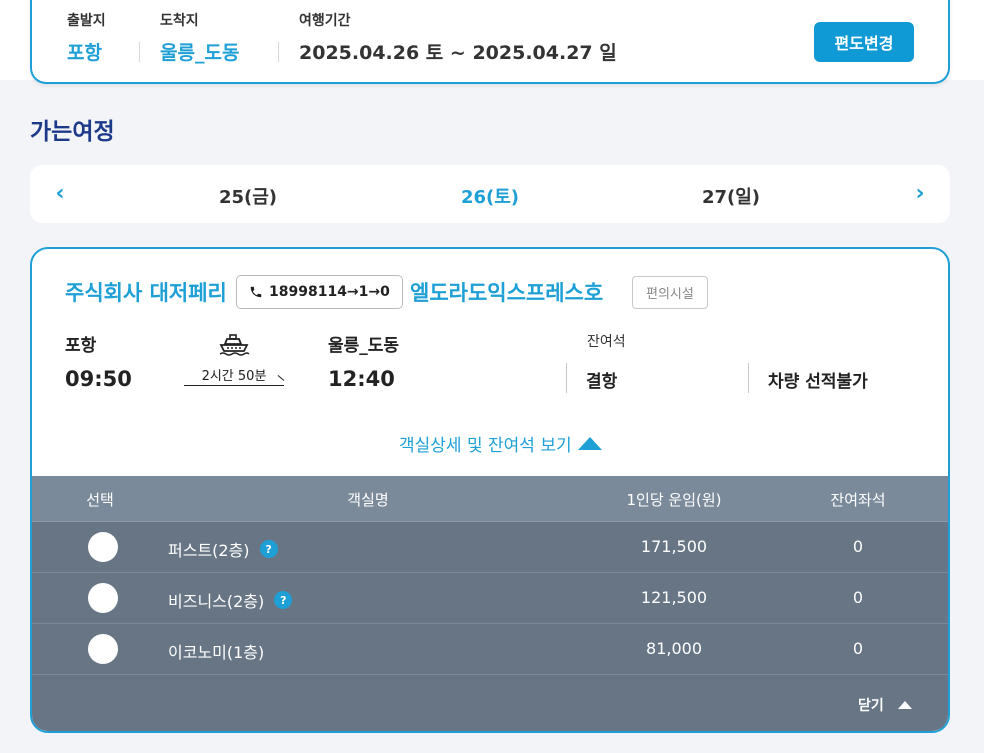 Image resolution: width=984 pixels, height=753 pixels. What do you see at coordinates (72, 132) in the screenshot?
I see `section-title: 가는여정` at bounding box center [72, 132].